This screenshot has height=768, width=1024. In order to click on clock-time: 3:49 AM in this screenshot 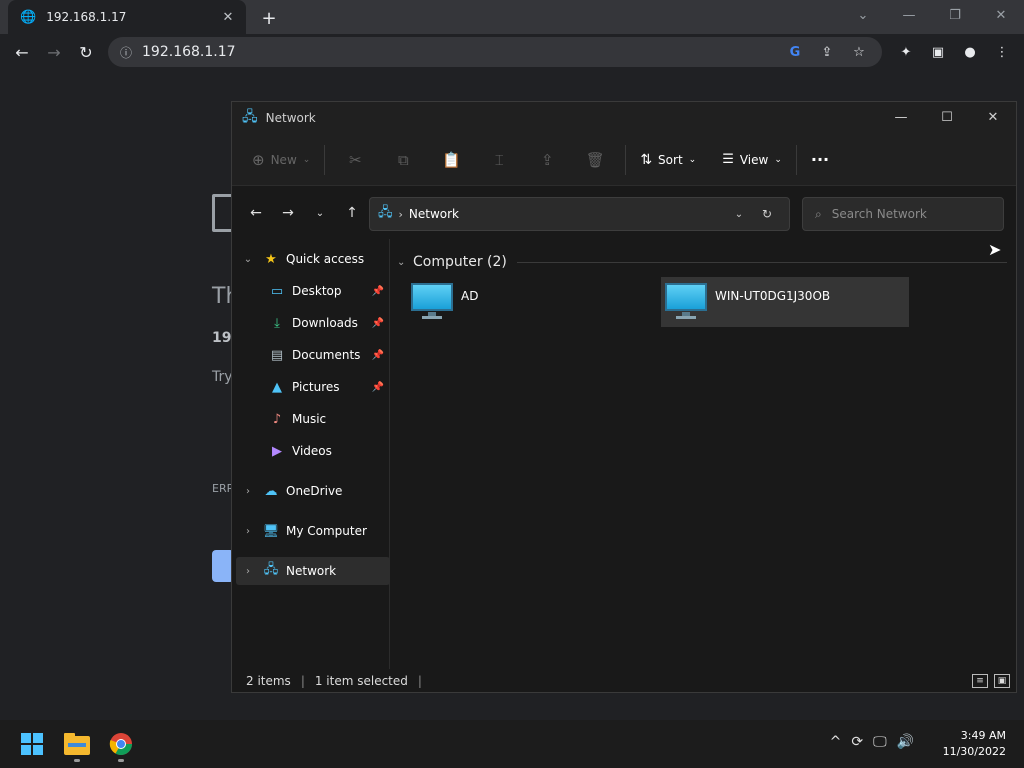, I will do `click(983, 735)`.